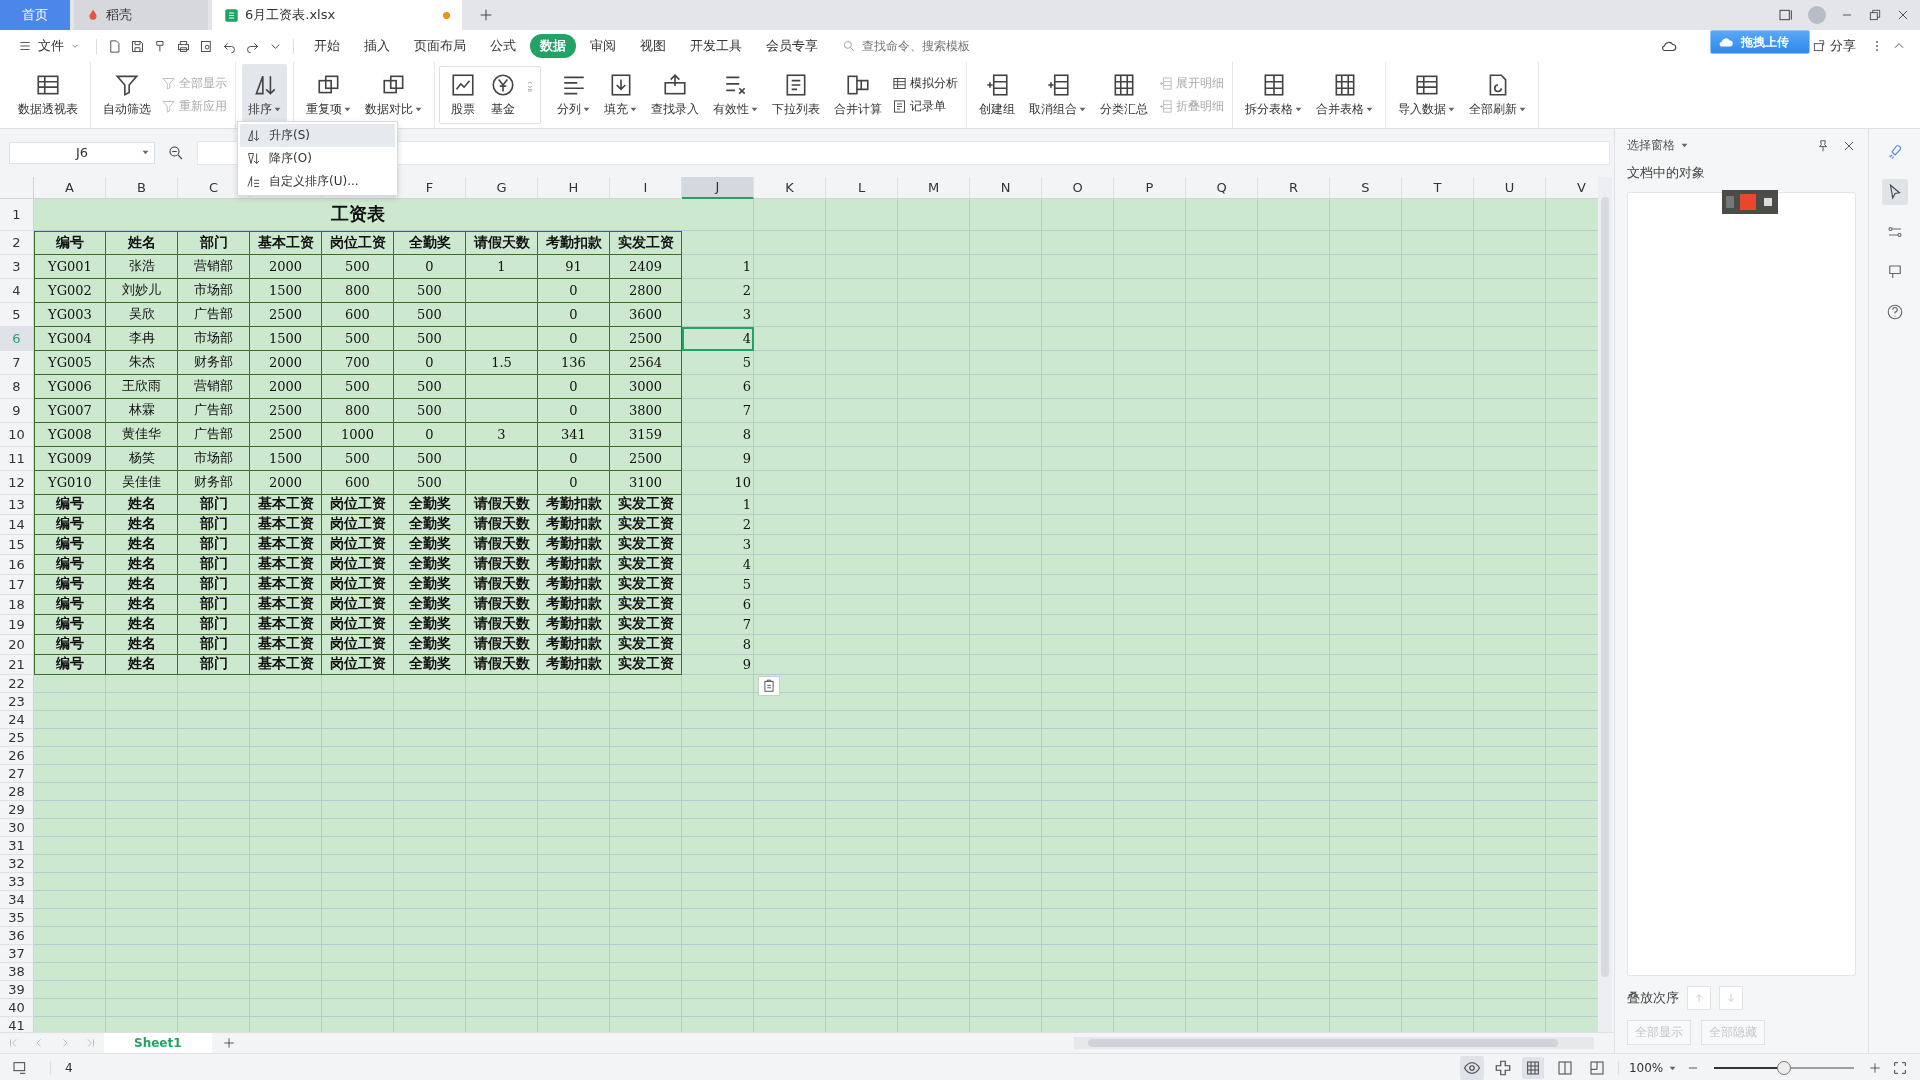 The height and width of the screenshot is (1080, 1920). What do you see at coordinates (141, 15) in the screenshot?
I see `document-tab: 稻壳` at bounding box center [141, 15].